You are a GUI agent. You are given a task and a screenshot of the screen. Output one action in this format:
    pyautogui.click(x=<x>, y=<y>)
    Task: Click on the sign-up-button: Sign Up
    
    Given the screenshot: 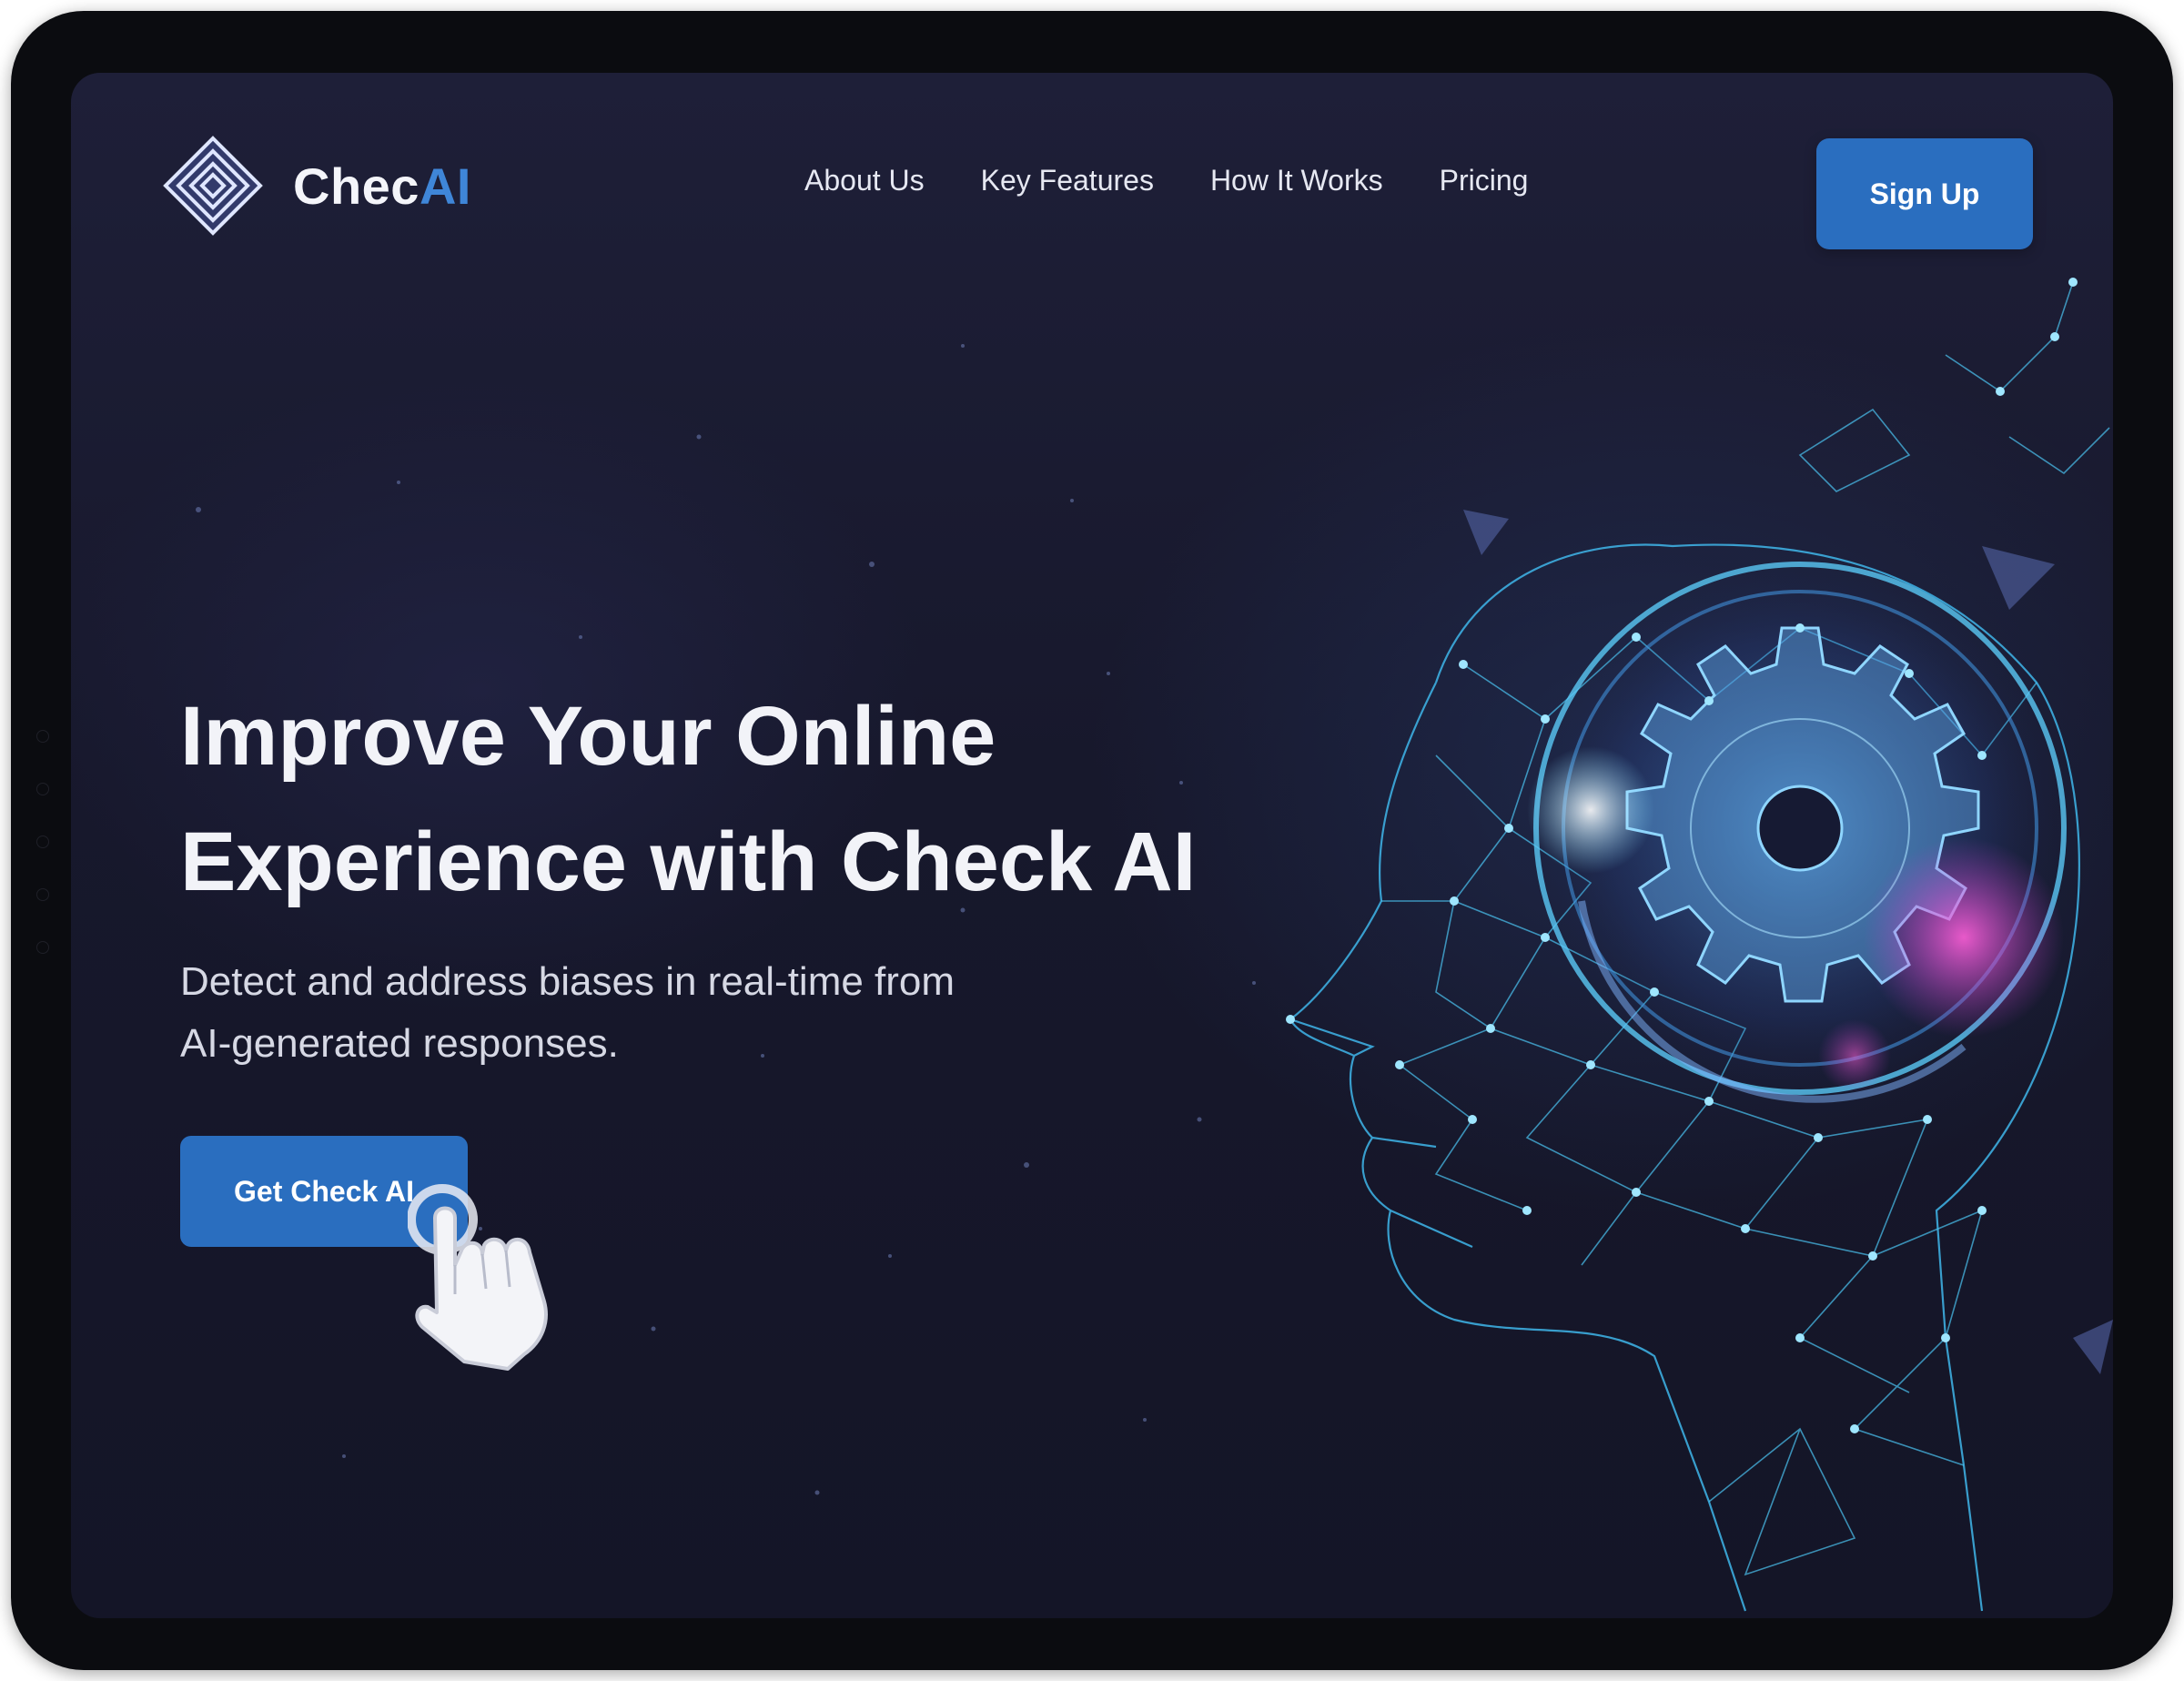 What is the action you would take?
    pyautogui.click(x=1925, y=193)
    